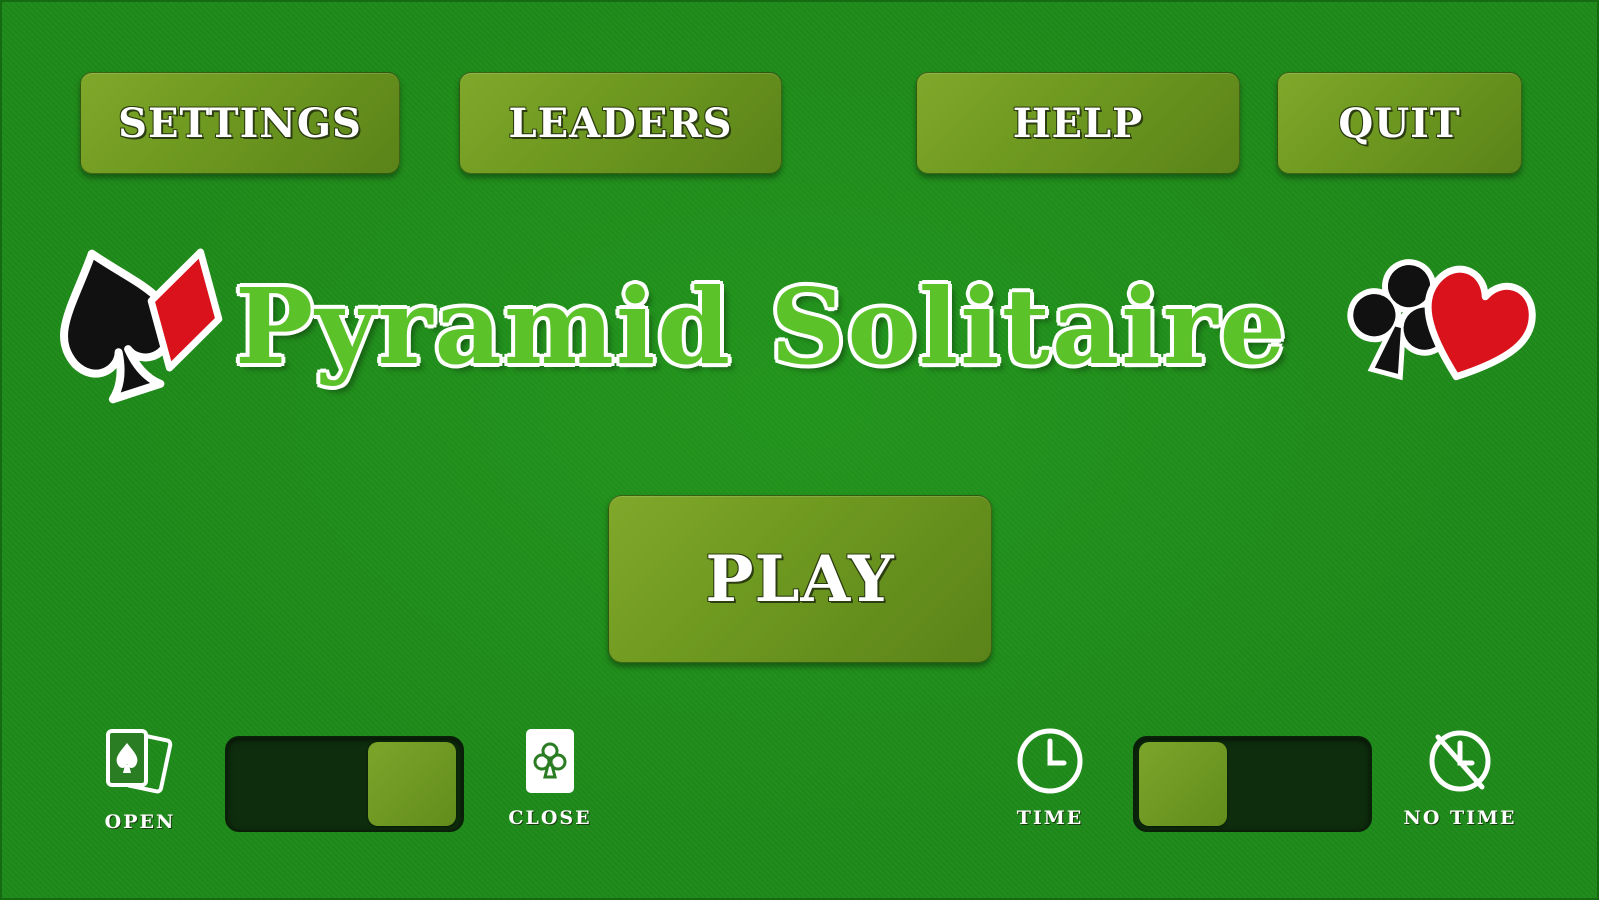 This screenshot has height=900, width=1599. I want to click on settings-button: SETTINGS, so click(240, 123).